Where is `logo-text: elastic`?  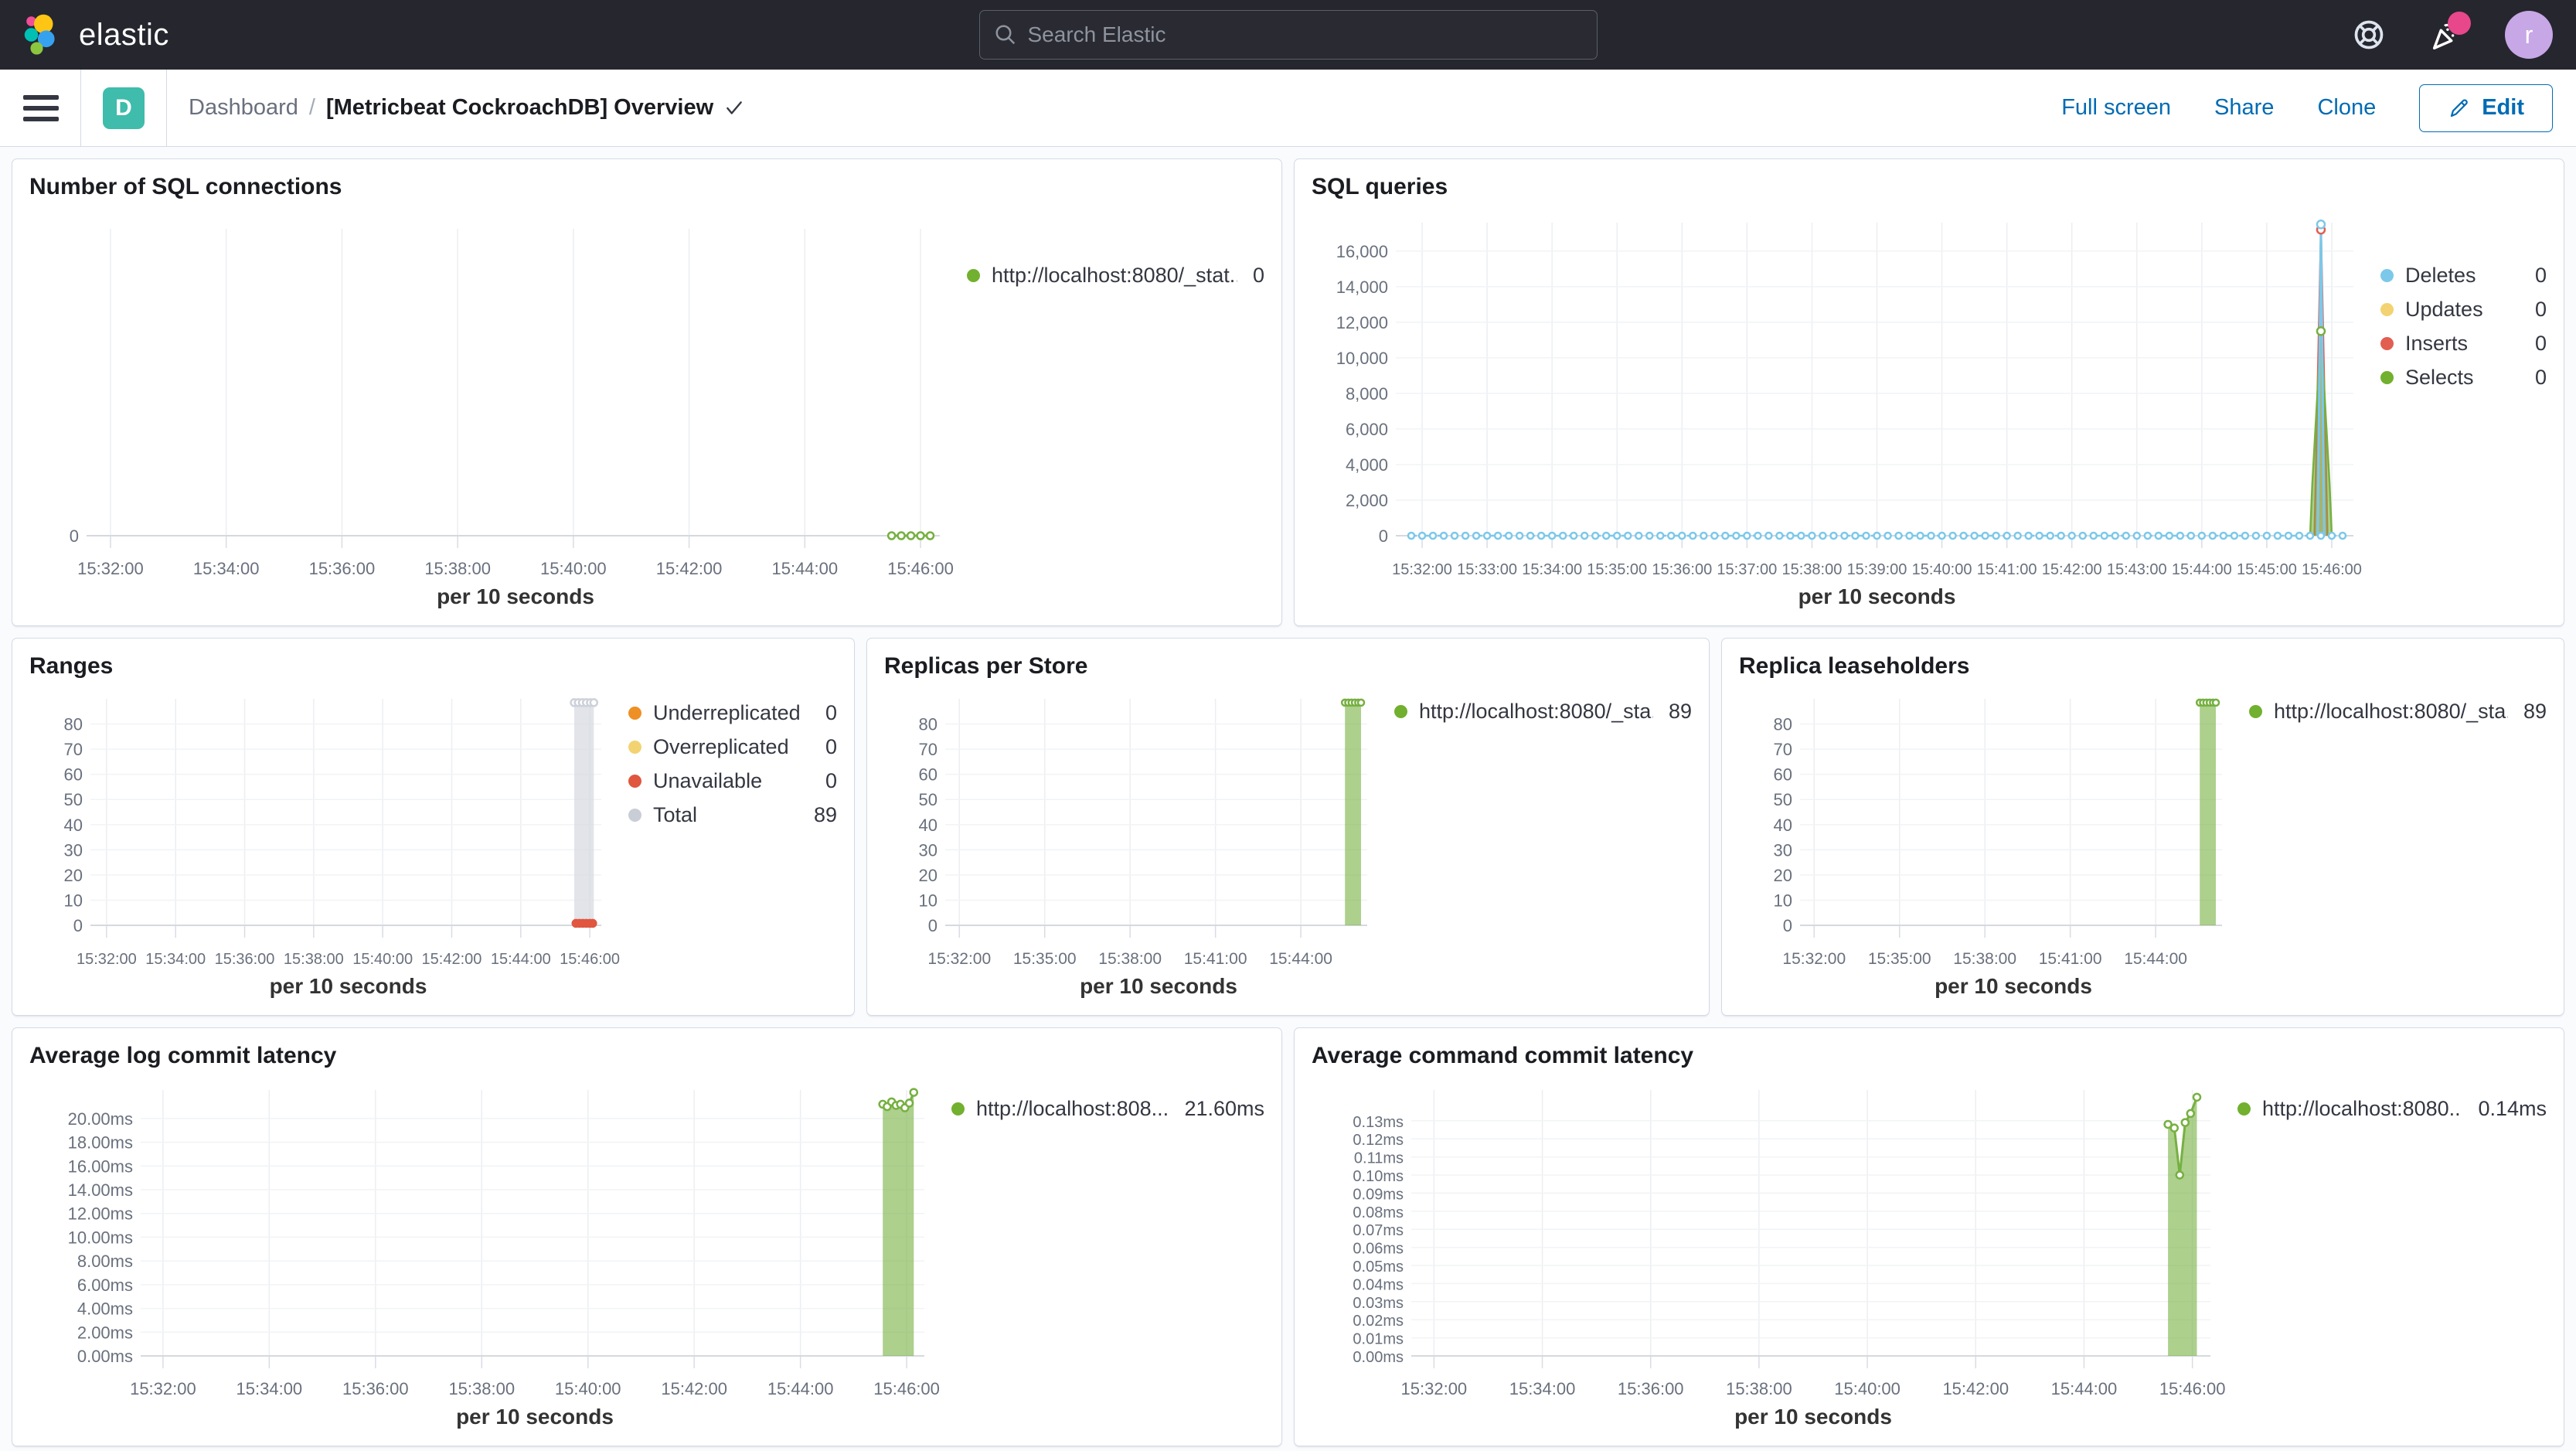 logo-text: elastic is located at coordinates (124, 34).